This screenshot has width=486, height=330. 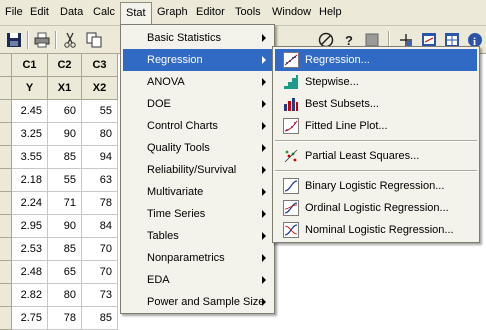 What do you see at coordinates (291, 12) in the screenshot?
I see `menu-window: Window` at bounding box center [291, 12].